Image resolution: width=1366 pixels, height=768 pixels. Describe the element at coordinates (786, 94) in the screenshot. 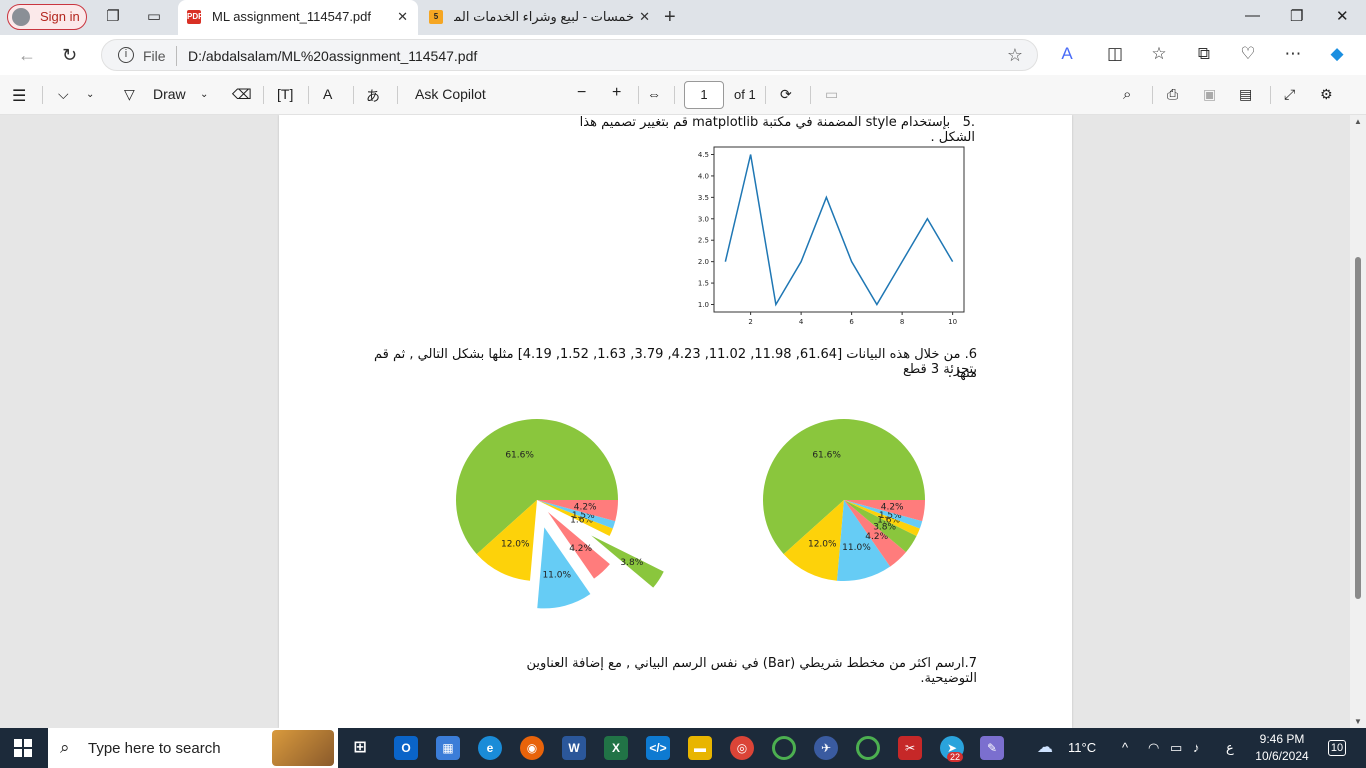

I see `rotate-icon: ⟳` at that location.